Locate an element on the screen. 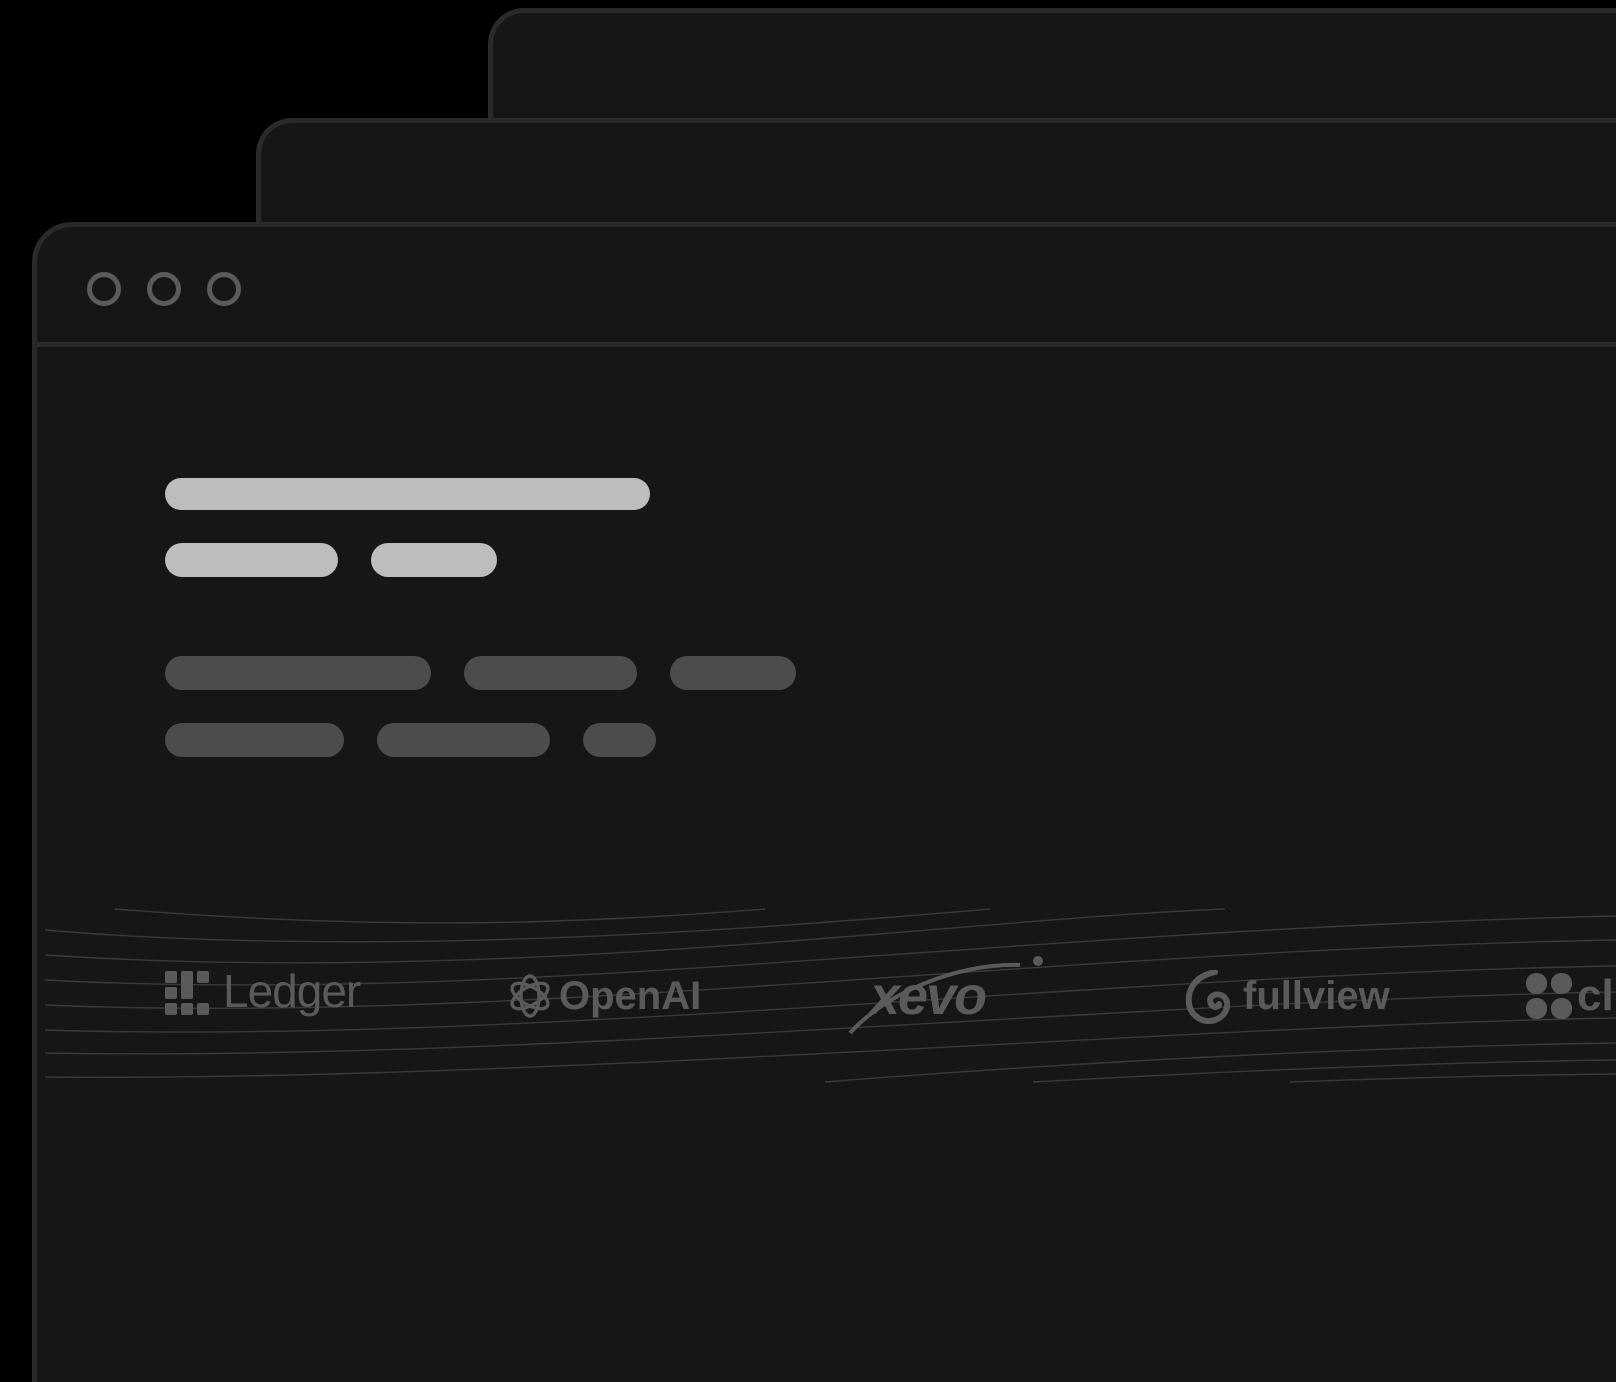 Image resolution: width=1616 pixels, height=1382 pixels. logo-fullview: fullview is located at coordinates (1292, 997).